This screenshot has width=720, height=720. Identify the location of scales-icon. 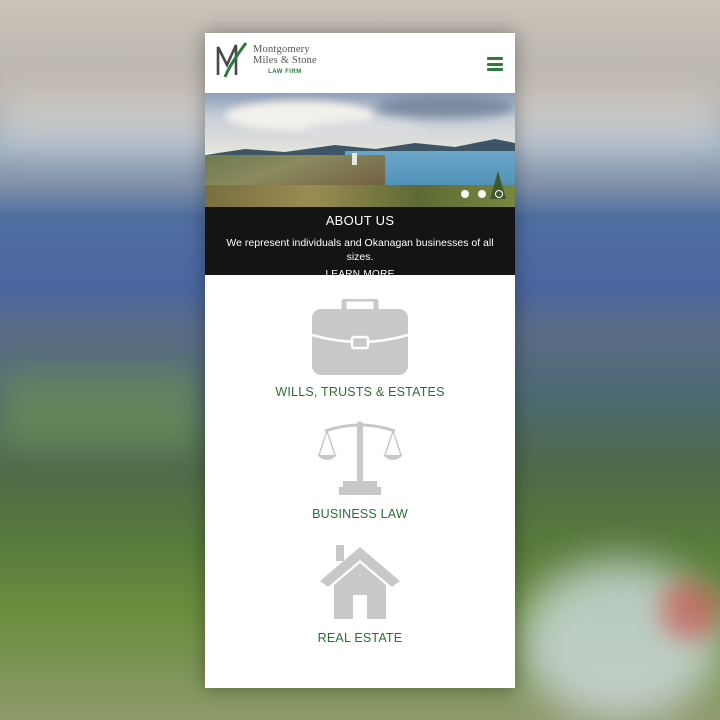
(360, 458).